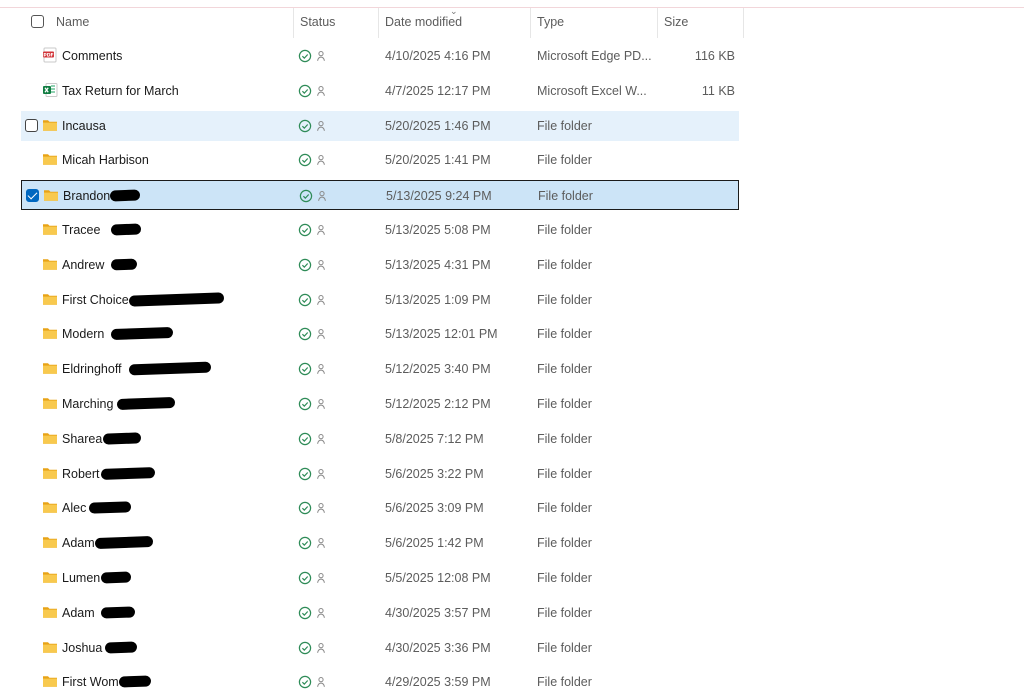  What do you see at coordinates (380, 543) in the screenshot?
I see `file-row: Adam 5/6/2025 1:42 PM File folder` at bounding box center [380, 543].